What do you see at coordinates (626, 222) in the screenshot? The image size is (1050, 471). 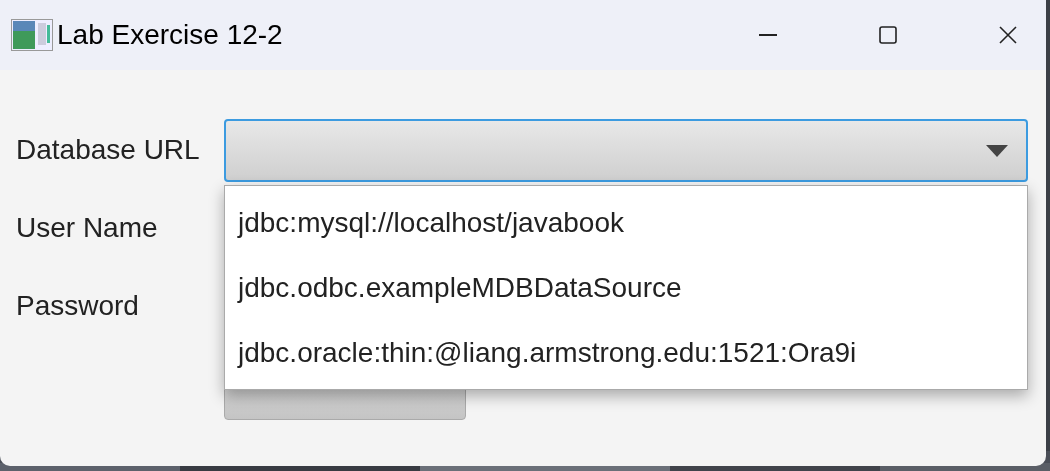 I see `dropdown-option: jdbc:mysql://localhost/javabook` at bounding box center [626, 222].